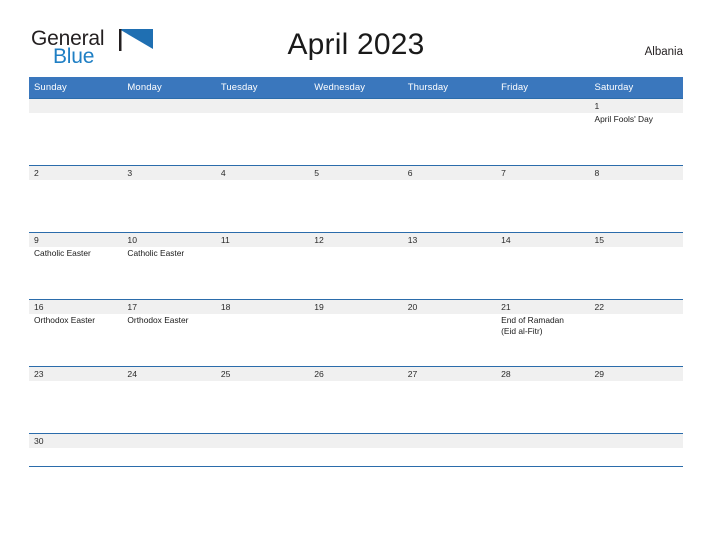 The image size is (712, 550). Describe the element at coordinates (636, 307) in the screenshot. I see `day-number: 22` at that location.